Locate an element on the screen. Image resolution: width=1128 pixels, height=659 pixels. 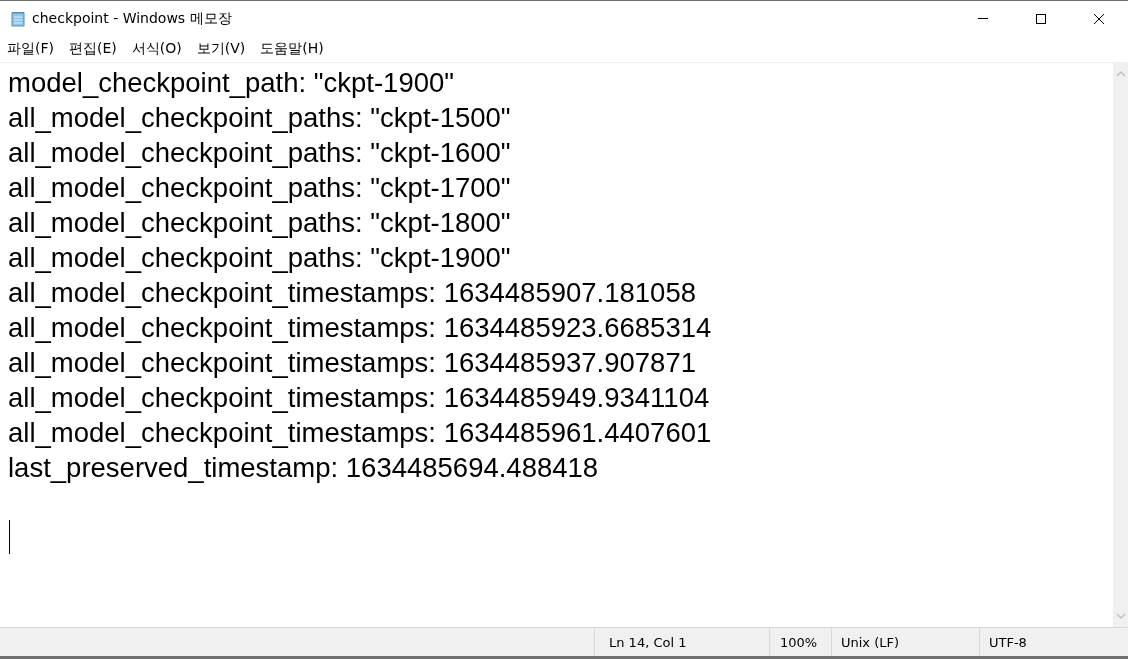
cursor-position: Ln 14, Col 1 is located at coordinates (682, 642).